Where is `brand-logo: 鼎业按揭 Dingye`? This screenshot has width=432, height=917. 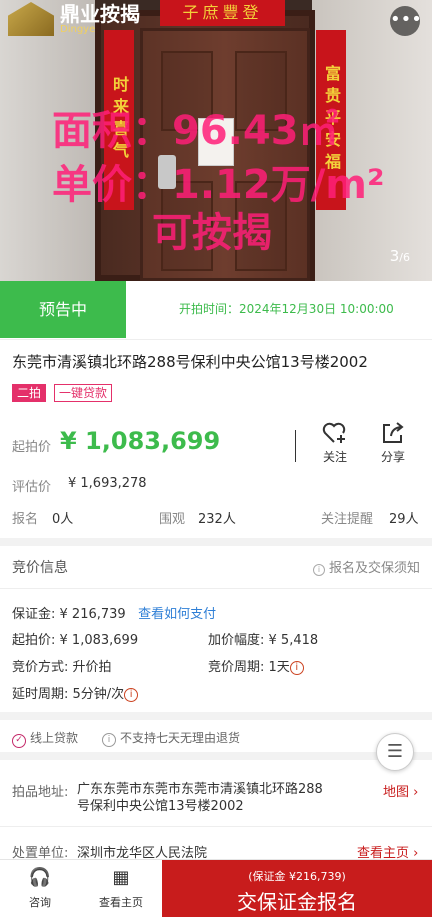
brand-logo: 鼎业按揭 Dingye is located at coordinates (74, 19).